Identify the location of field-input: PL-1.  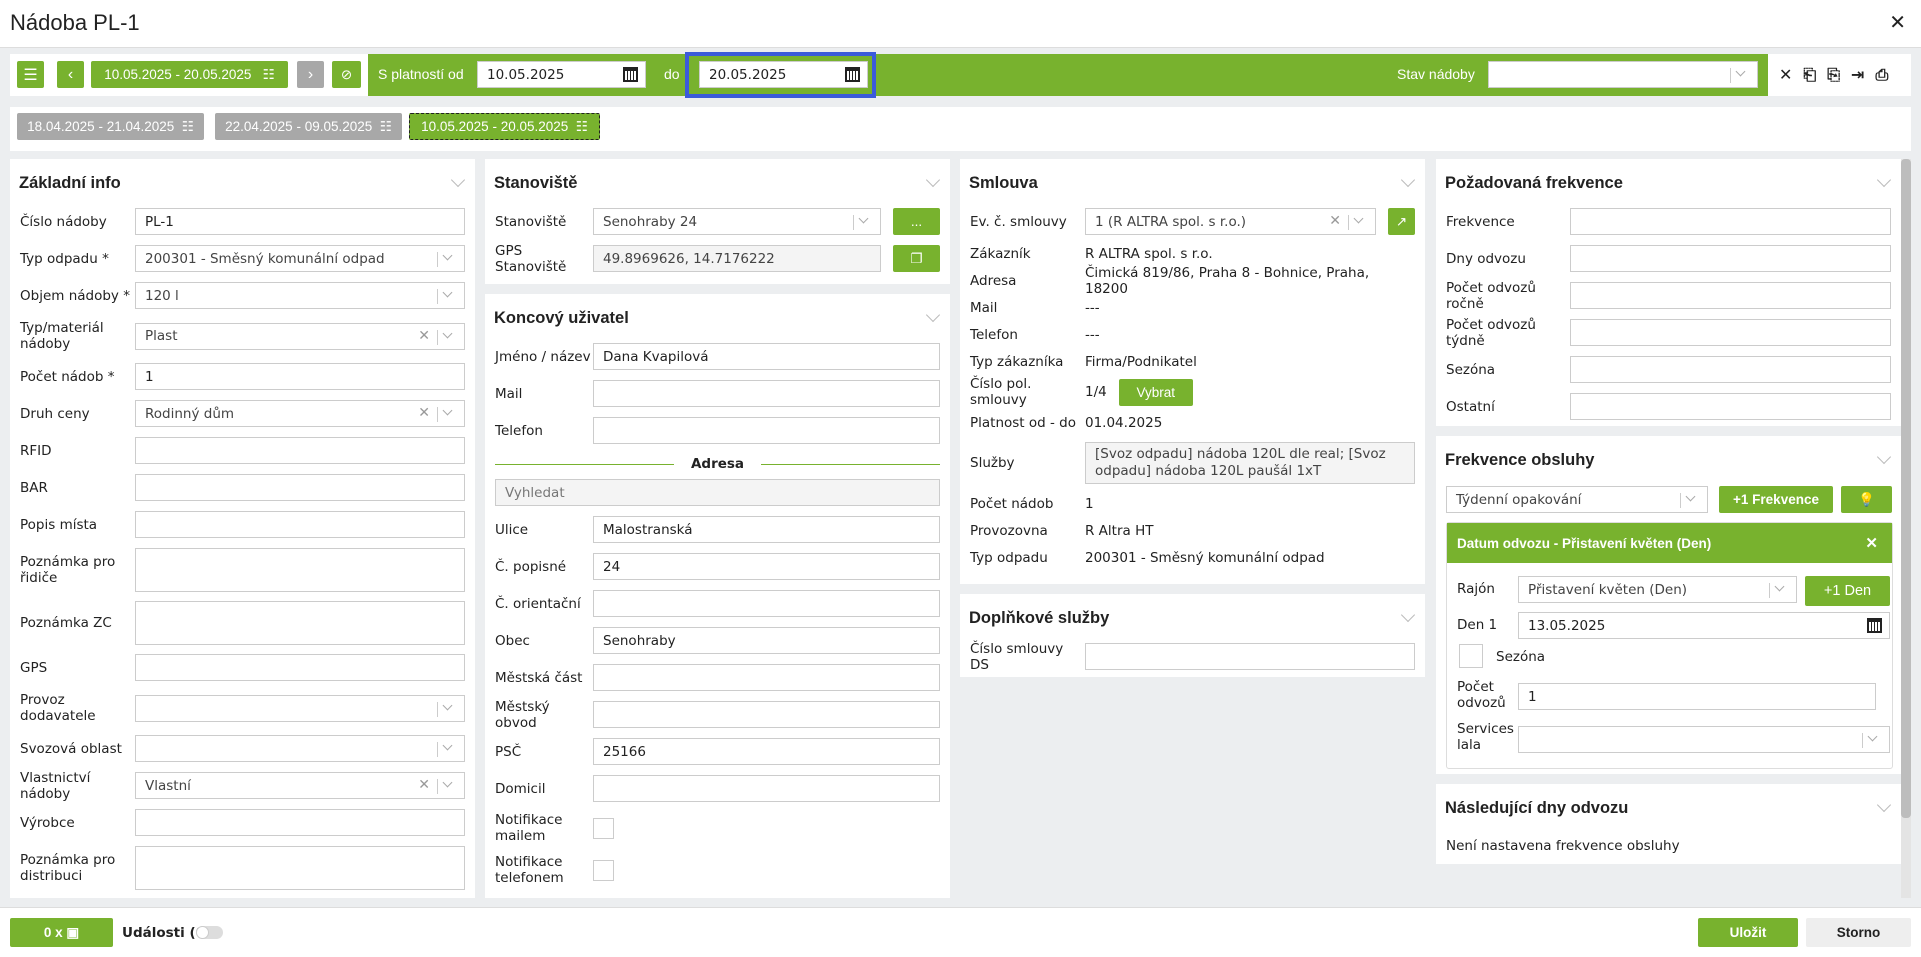
(300, 221).